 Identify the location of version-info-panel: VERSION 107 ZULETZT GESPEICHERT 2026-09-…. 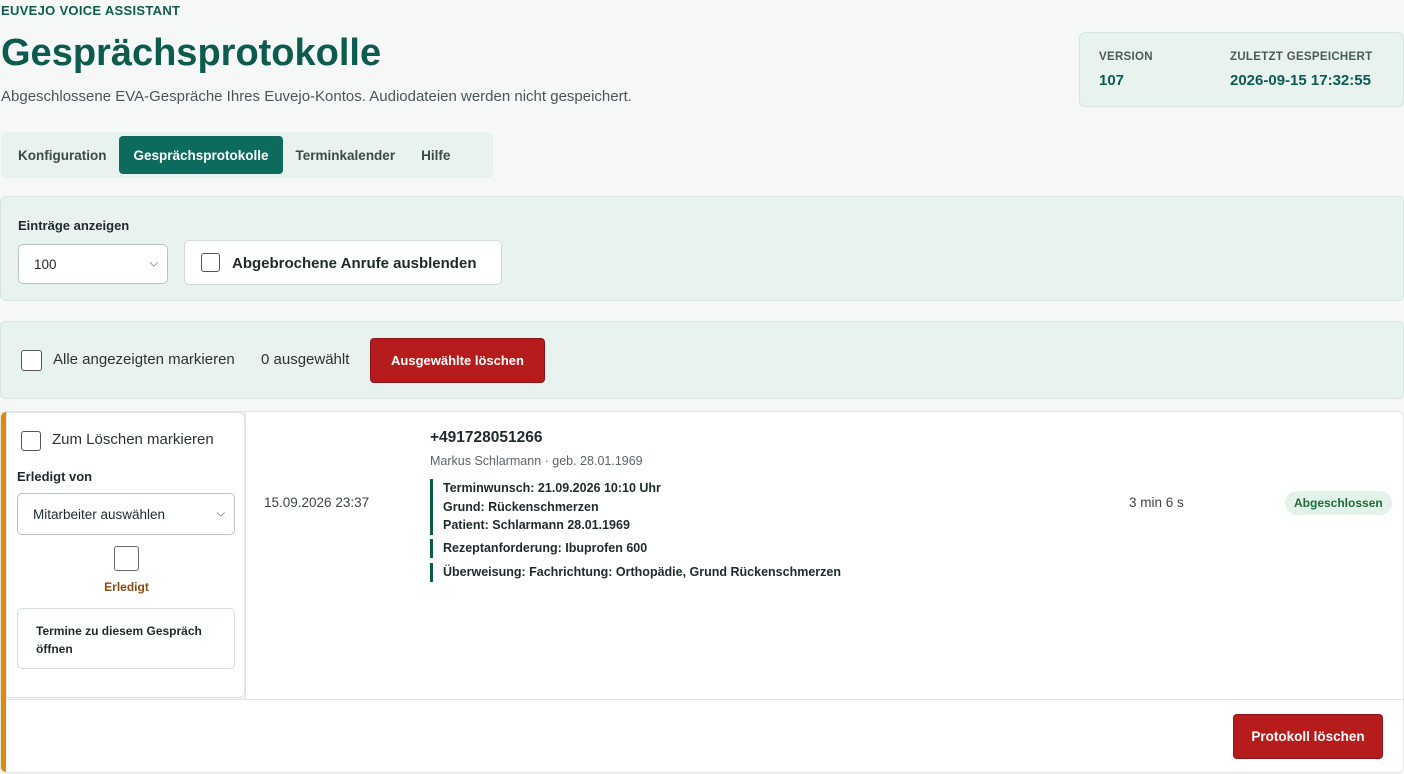
(1241, 69).